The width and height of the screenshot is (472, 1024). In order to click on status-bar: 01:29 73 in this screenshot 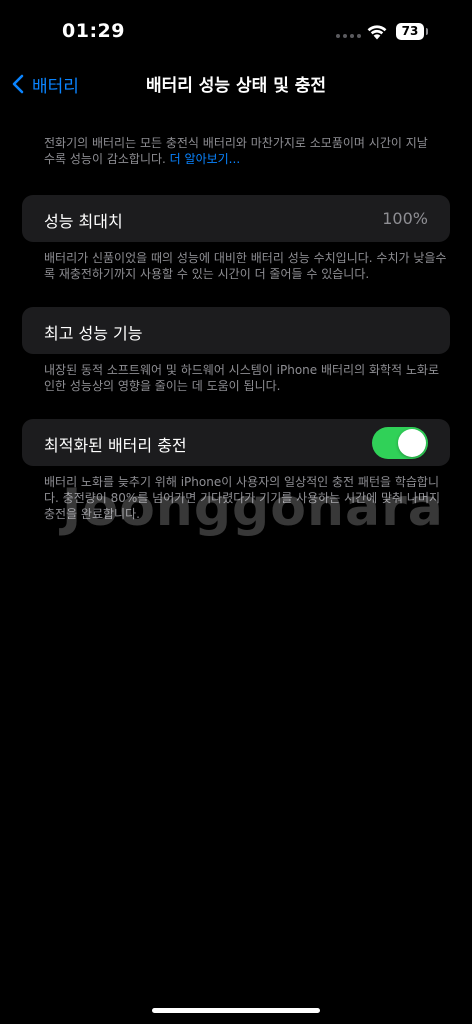, I will do `click(236, 32)`.